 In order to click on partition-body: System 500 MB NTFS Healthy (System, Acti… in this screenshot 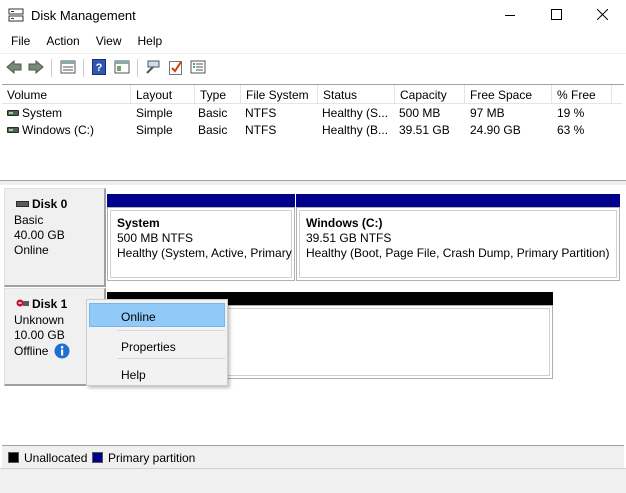, I will do `click(201, 244)`.